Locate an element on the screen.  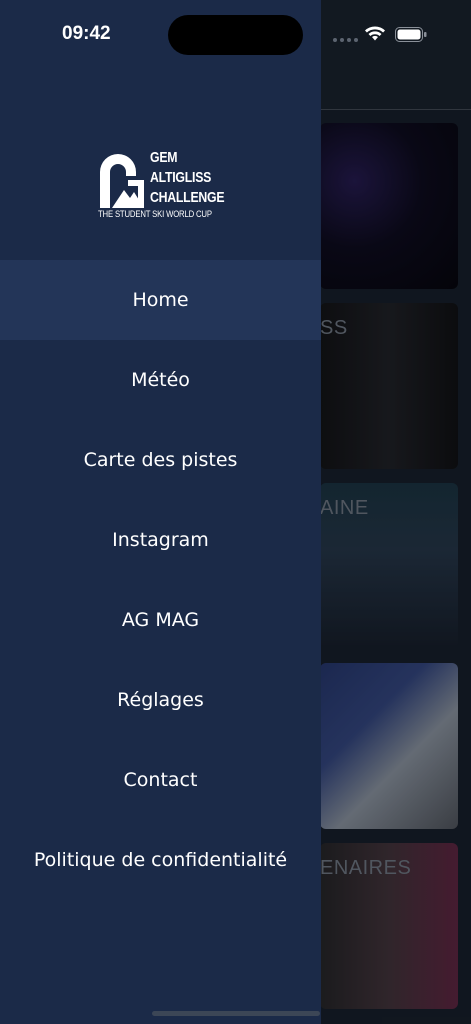
menu-item-privacy-policy: Politique de confidentialité is located at coordinates (160, 860).